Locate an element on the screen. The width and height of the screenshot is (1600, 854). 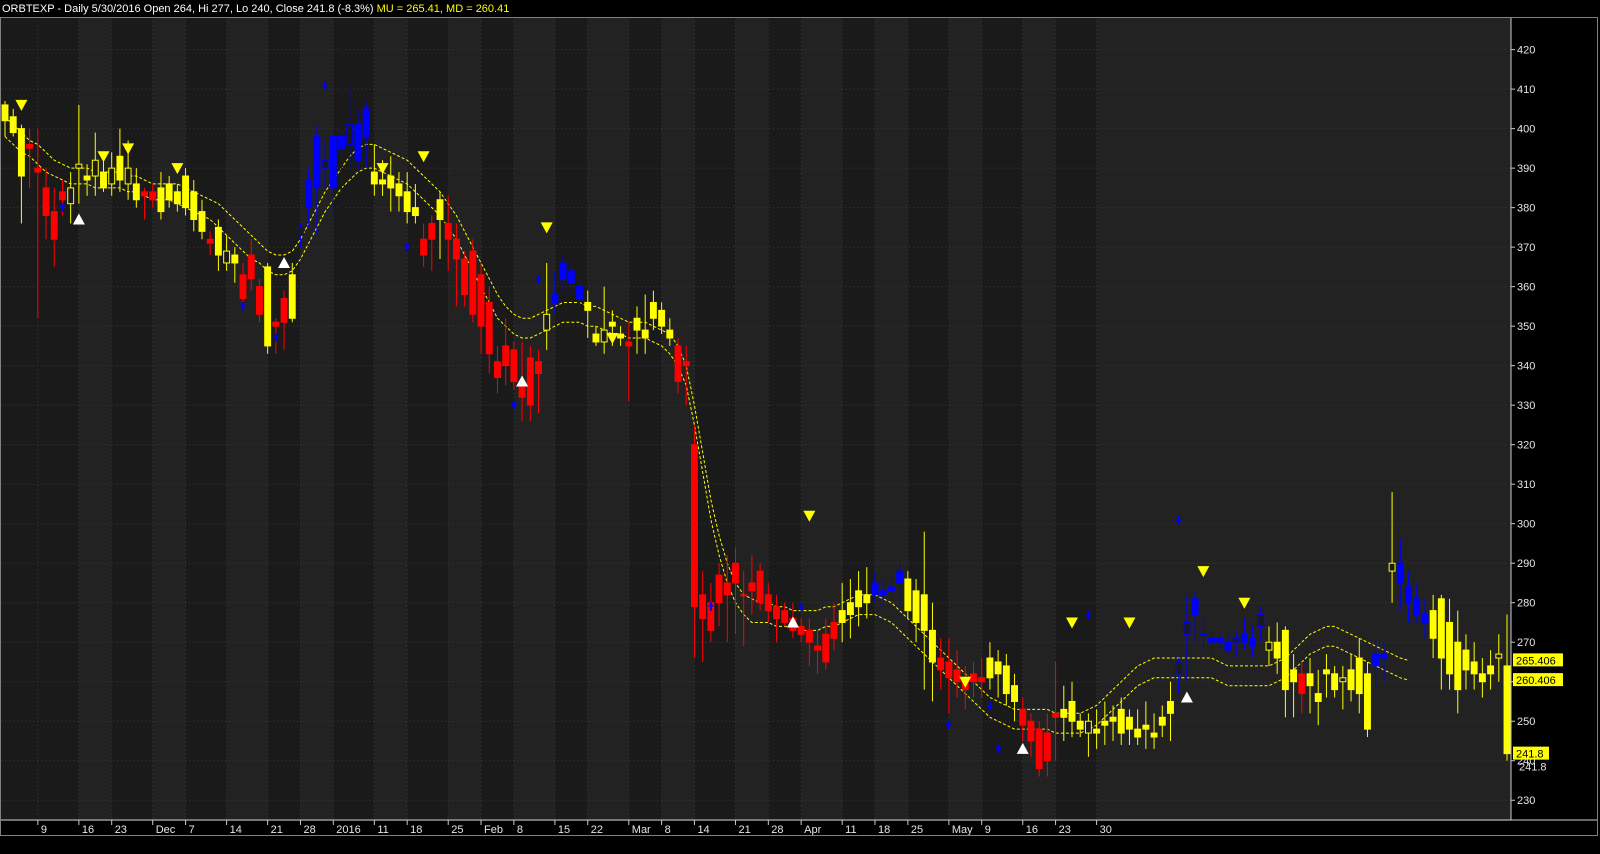
y-tick-label: 350 is located at coordinates (1526, 327).